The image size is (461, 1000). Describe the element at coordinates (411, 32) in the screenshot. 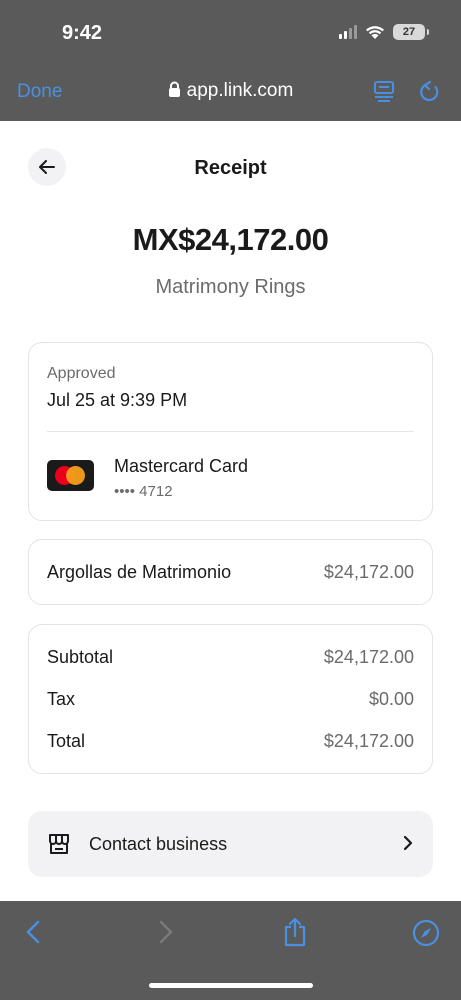

I see `battery-icon: 27` at that location.